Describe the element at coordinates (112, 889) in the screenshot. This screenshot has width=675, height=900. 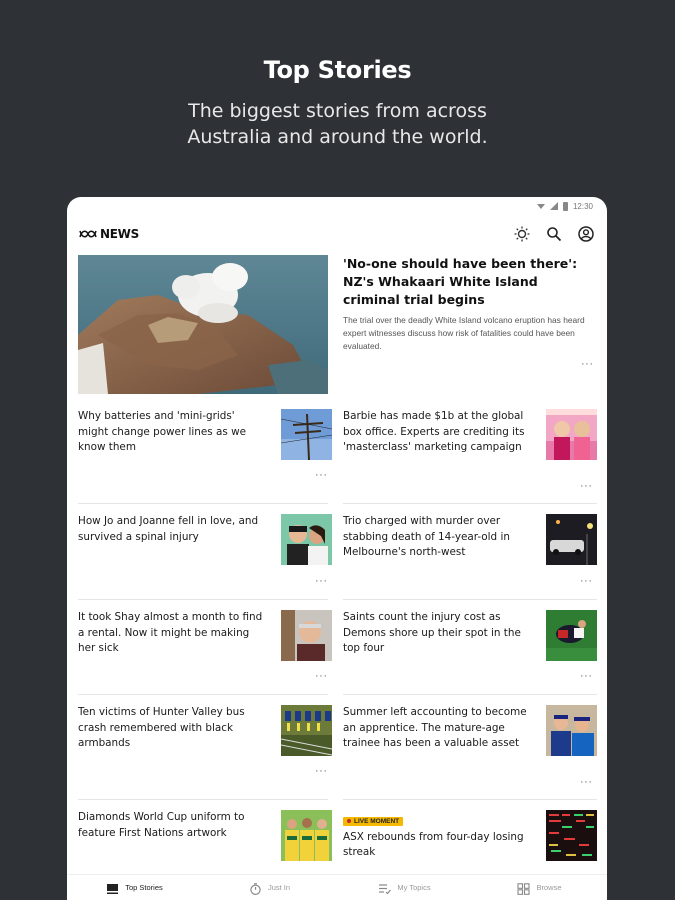
I see `top-stories-icon` at that location.